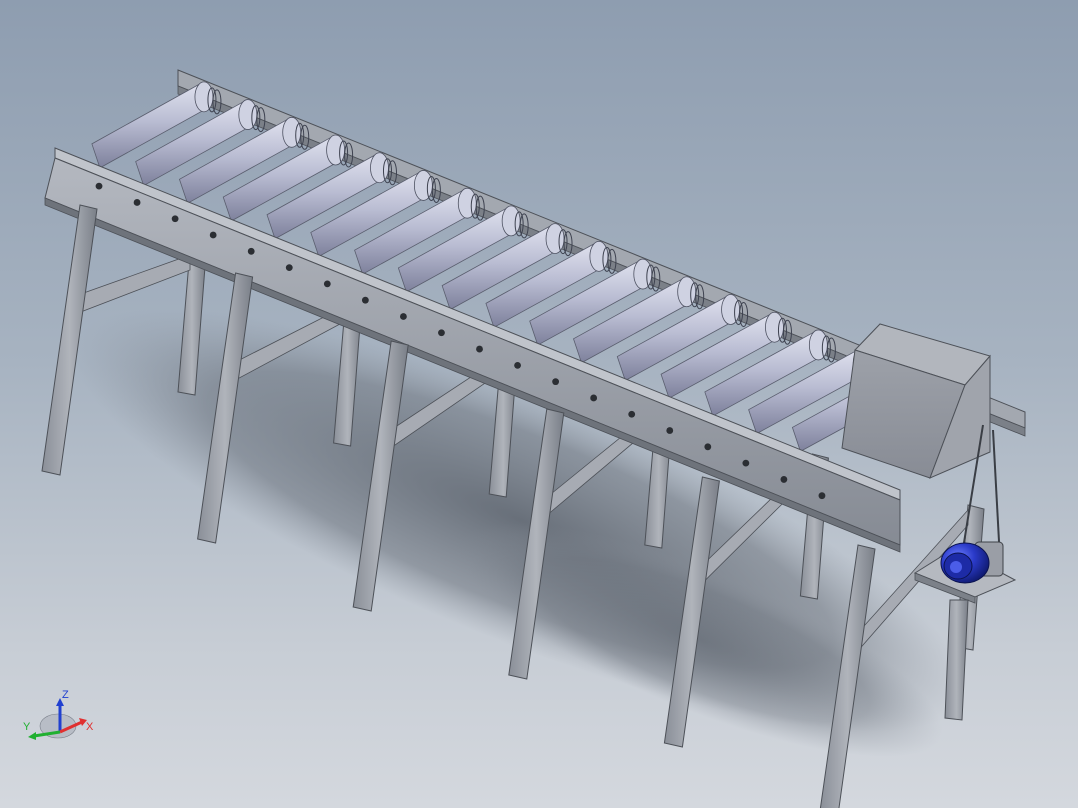 The height and width of the screenshot is (808, 1078). Describe the element at coordinates (134, 284) in the screenshot. I see `leg-brace` at that location.